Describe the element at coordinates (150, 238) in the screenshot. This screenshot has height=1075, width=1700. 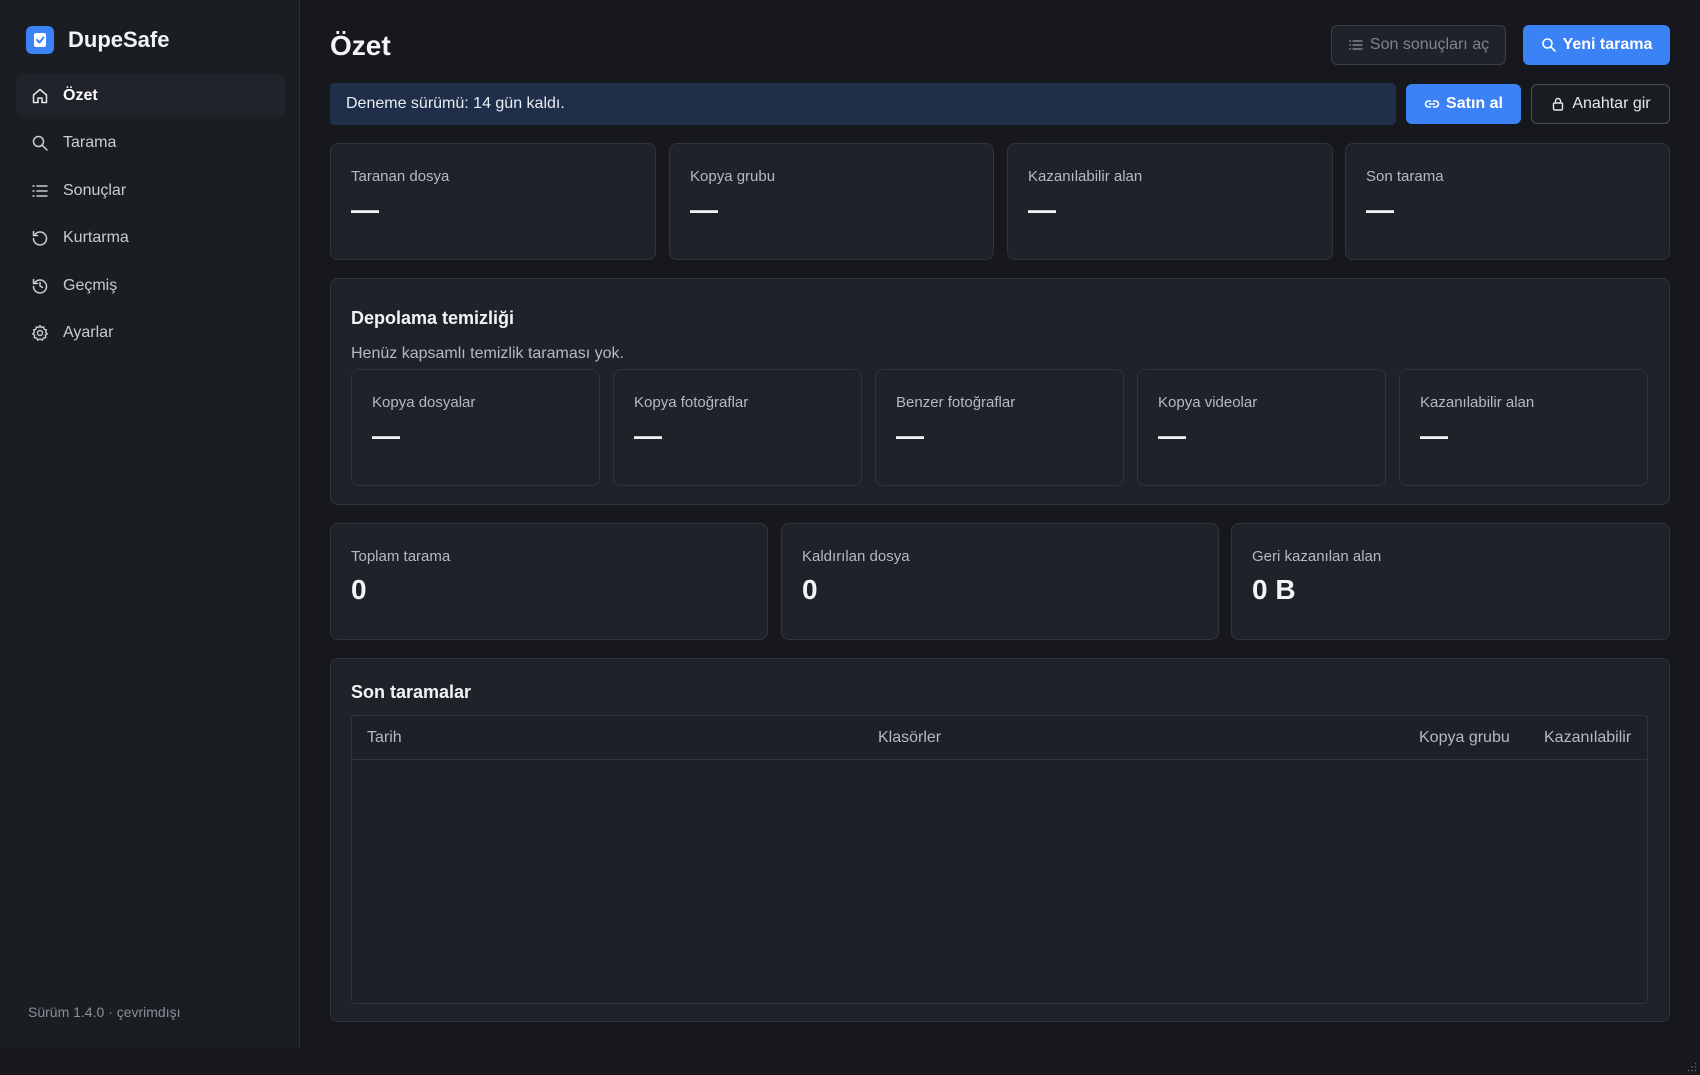
I see `sidebar-item-kurtarma: Kurtarma` at that location.